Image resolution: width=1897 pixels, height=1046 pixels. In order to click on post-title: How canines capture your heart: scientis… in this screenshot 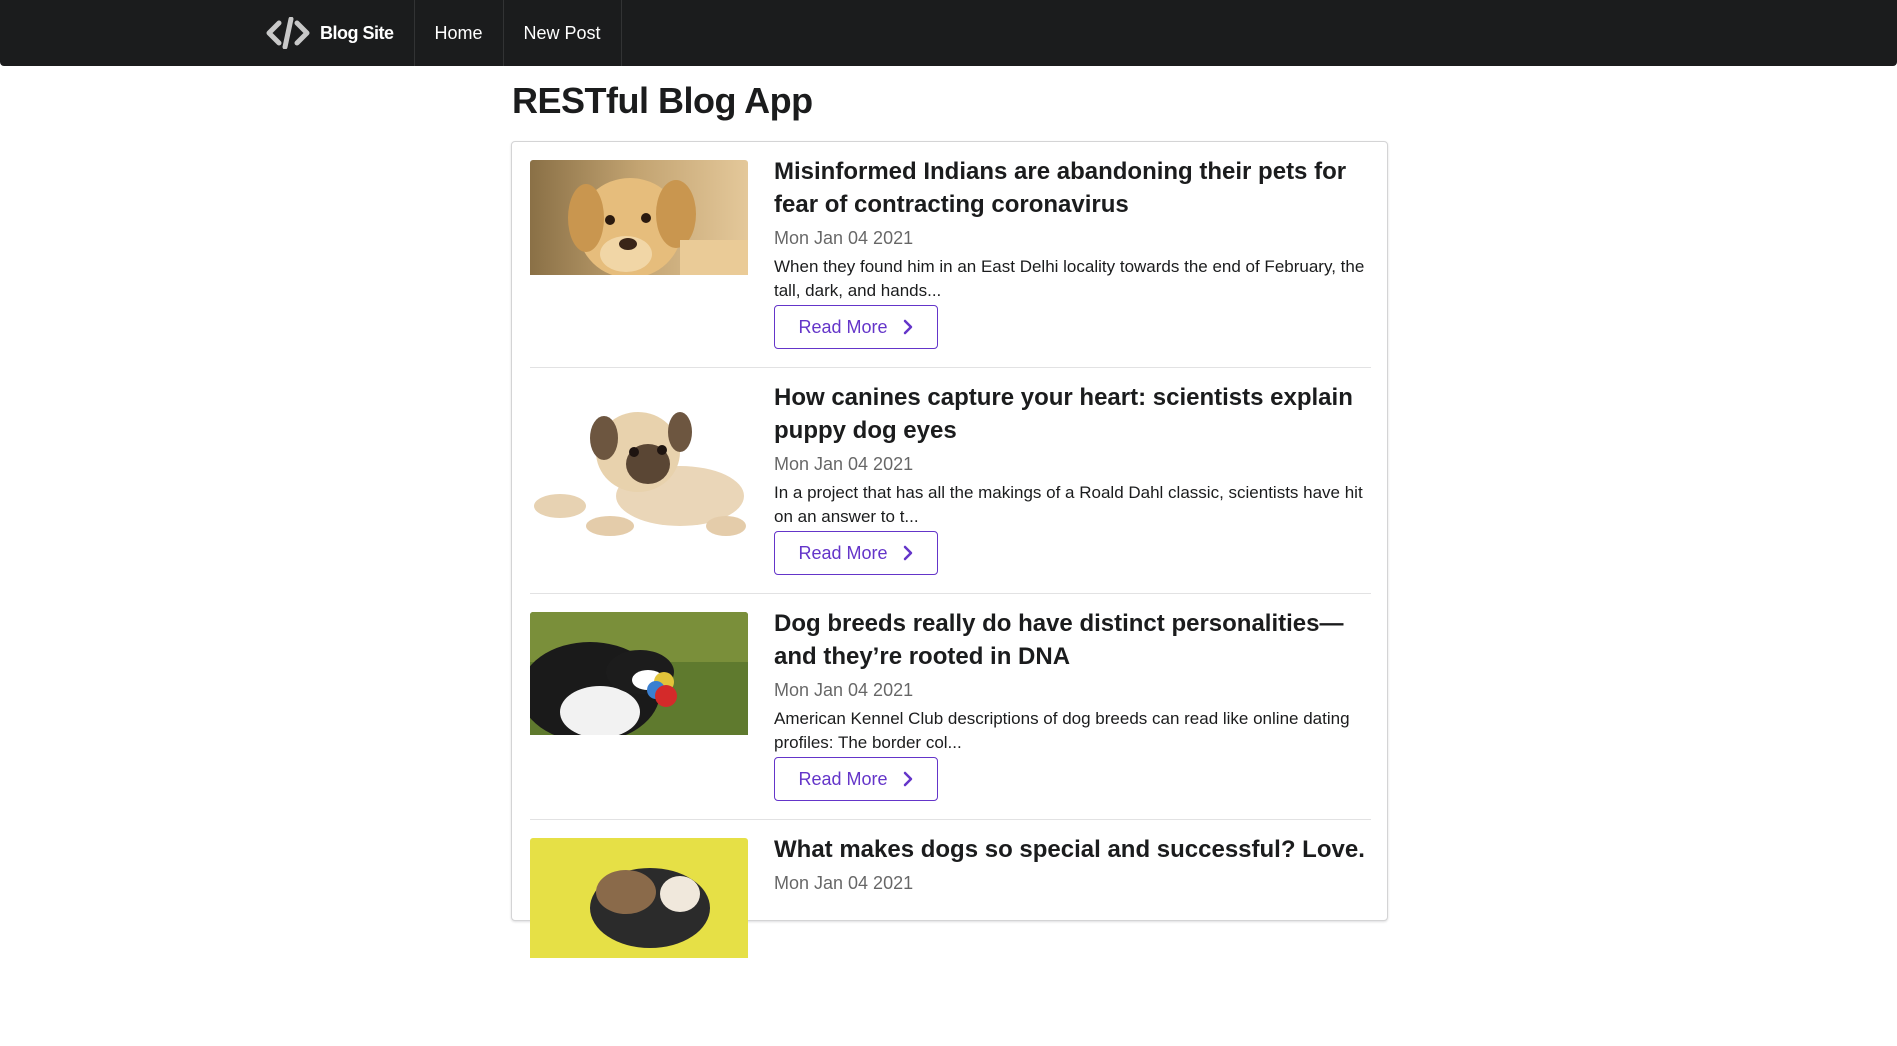, I will do `click(1072, 414)`.